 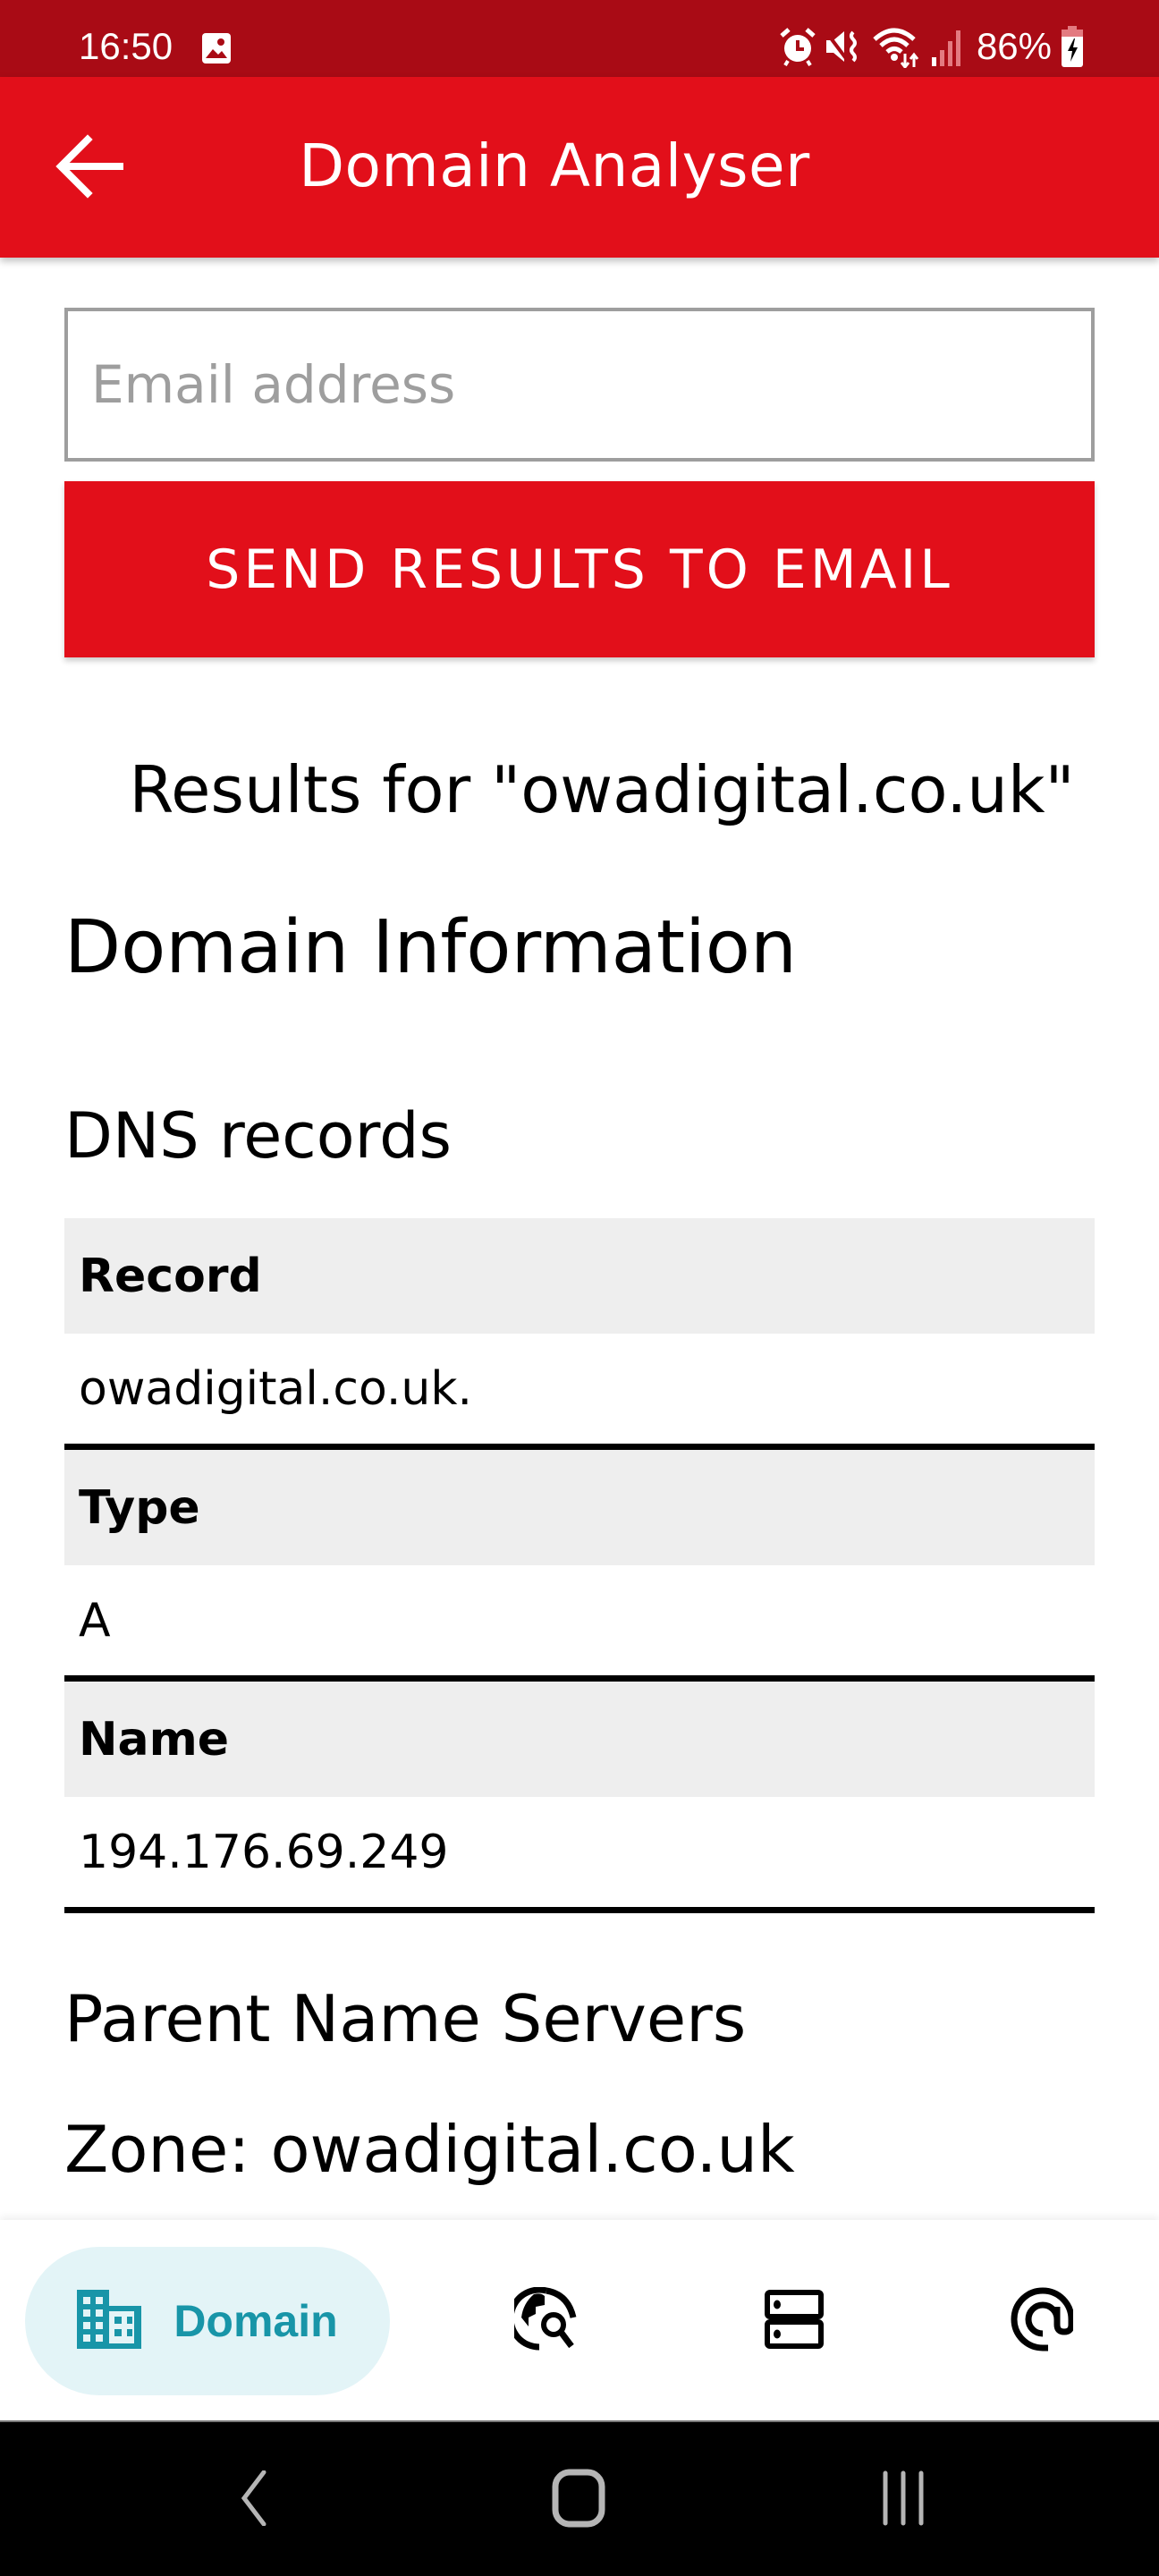 What do you see at coordinates (110, 2321) in the screenshot?
I see `domain-icon` at bounding box center [110, 2321].